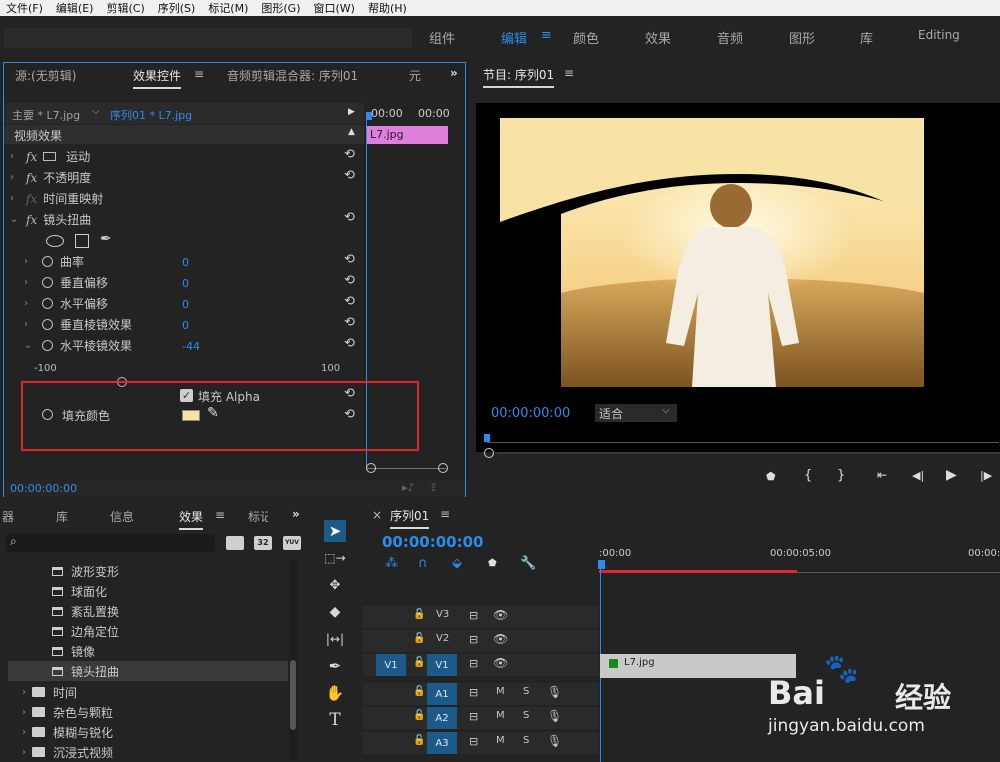 This screenshot has width=1000, height=762. What do you see at coordinates (50, 177) in the screenshot?
I see `effect-row-opacity: › fx 不透明度` at bounding box center [50, 177].